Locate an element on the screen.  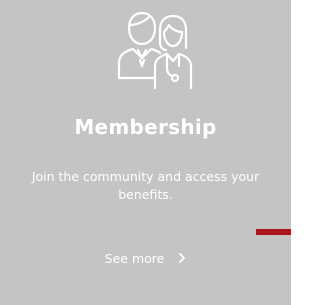
accent-bar is located at coordinates (273, 232).